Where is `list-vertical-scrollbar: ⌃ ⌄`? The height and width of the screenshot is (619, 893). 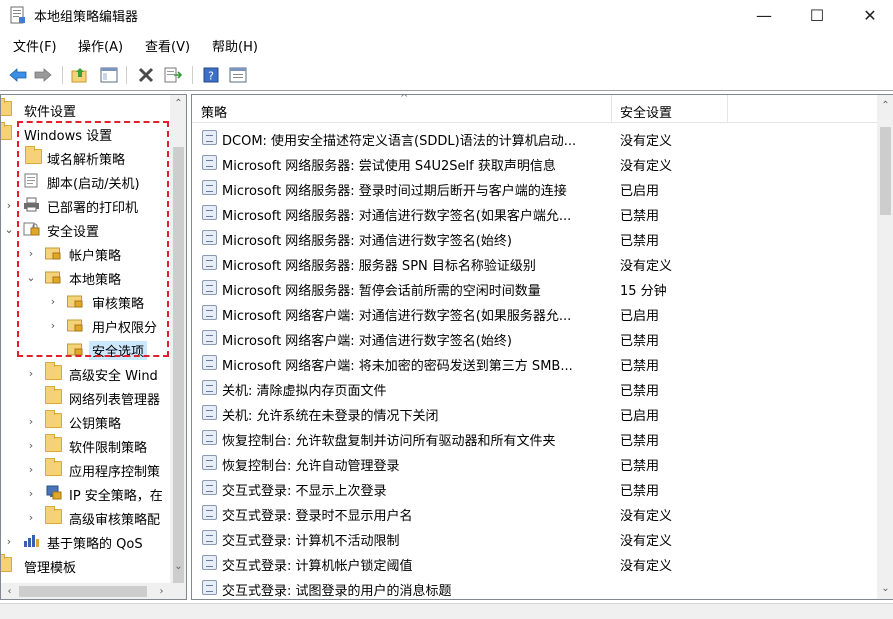
list-vertical-scrollbar: ⌃ ⌄ is located at coordinates (885, 347).